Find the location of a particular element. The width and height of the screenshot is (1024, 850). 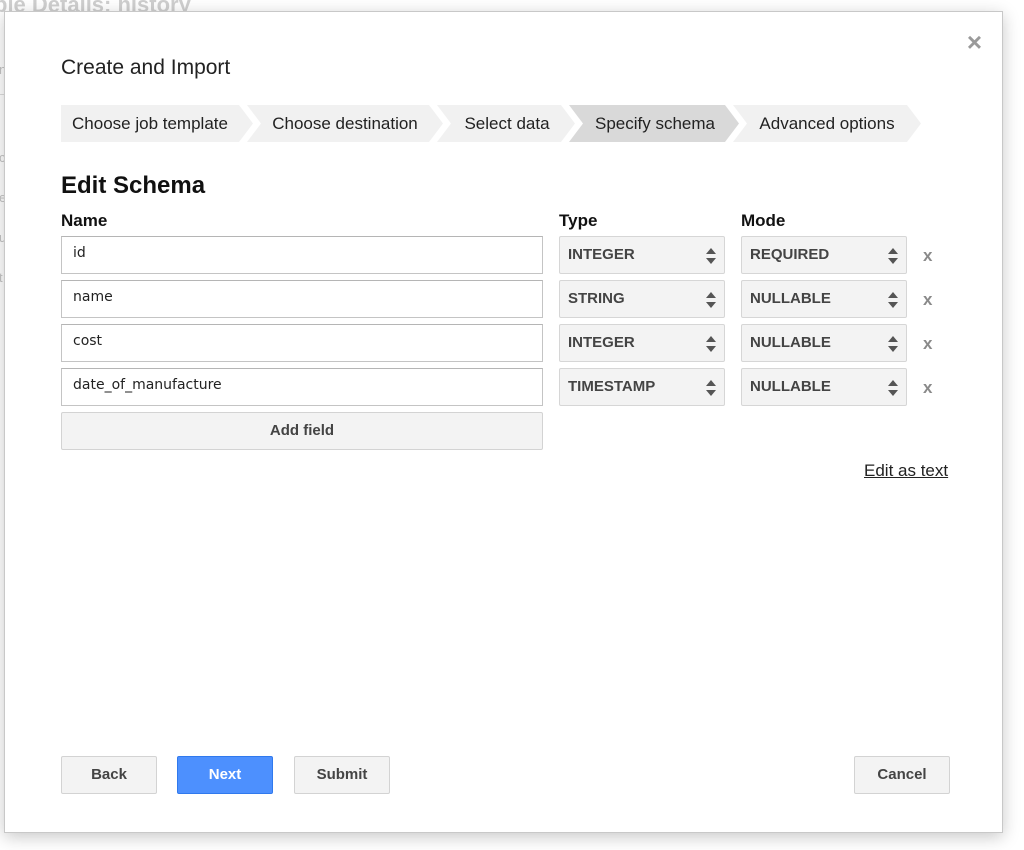

dialog-title: Create and Import is located at coordinates (146, 67).